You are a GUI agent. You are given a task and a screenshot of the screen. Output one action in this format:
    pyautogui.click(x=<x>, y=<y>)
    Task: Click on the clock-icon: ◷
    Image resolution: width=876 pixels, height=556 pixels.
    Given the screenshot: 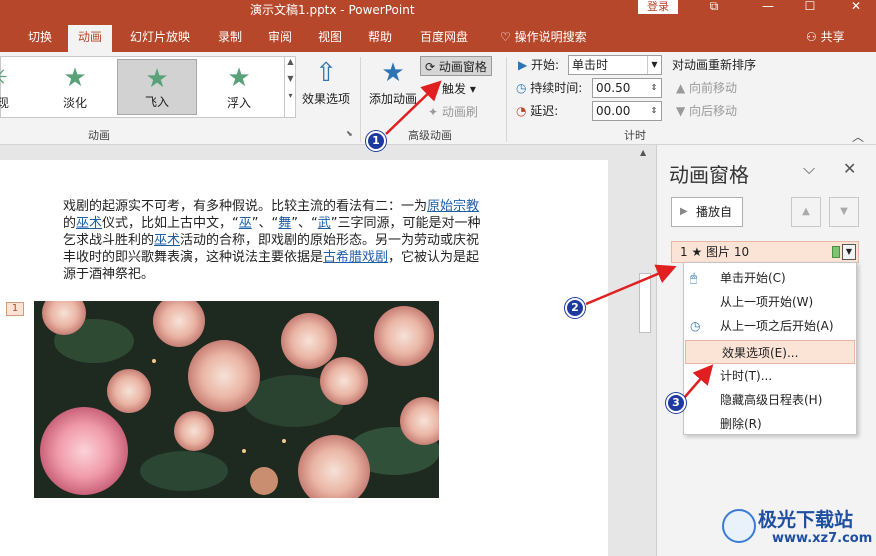 What is the action you would take?
    pyautogui.click(x=523, y=88)
    